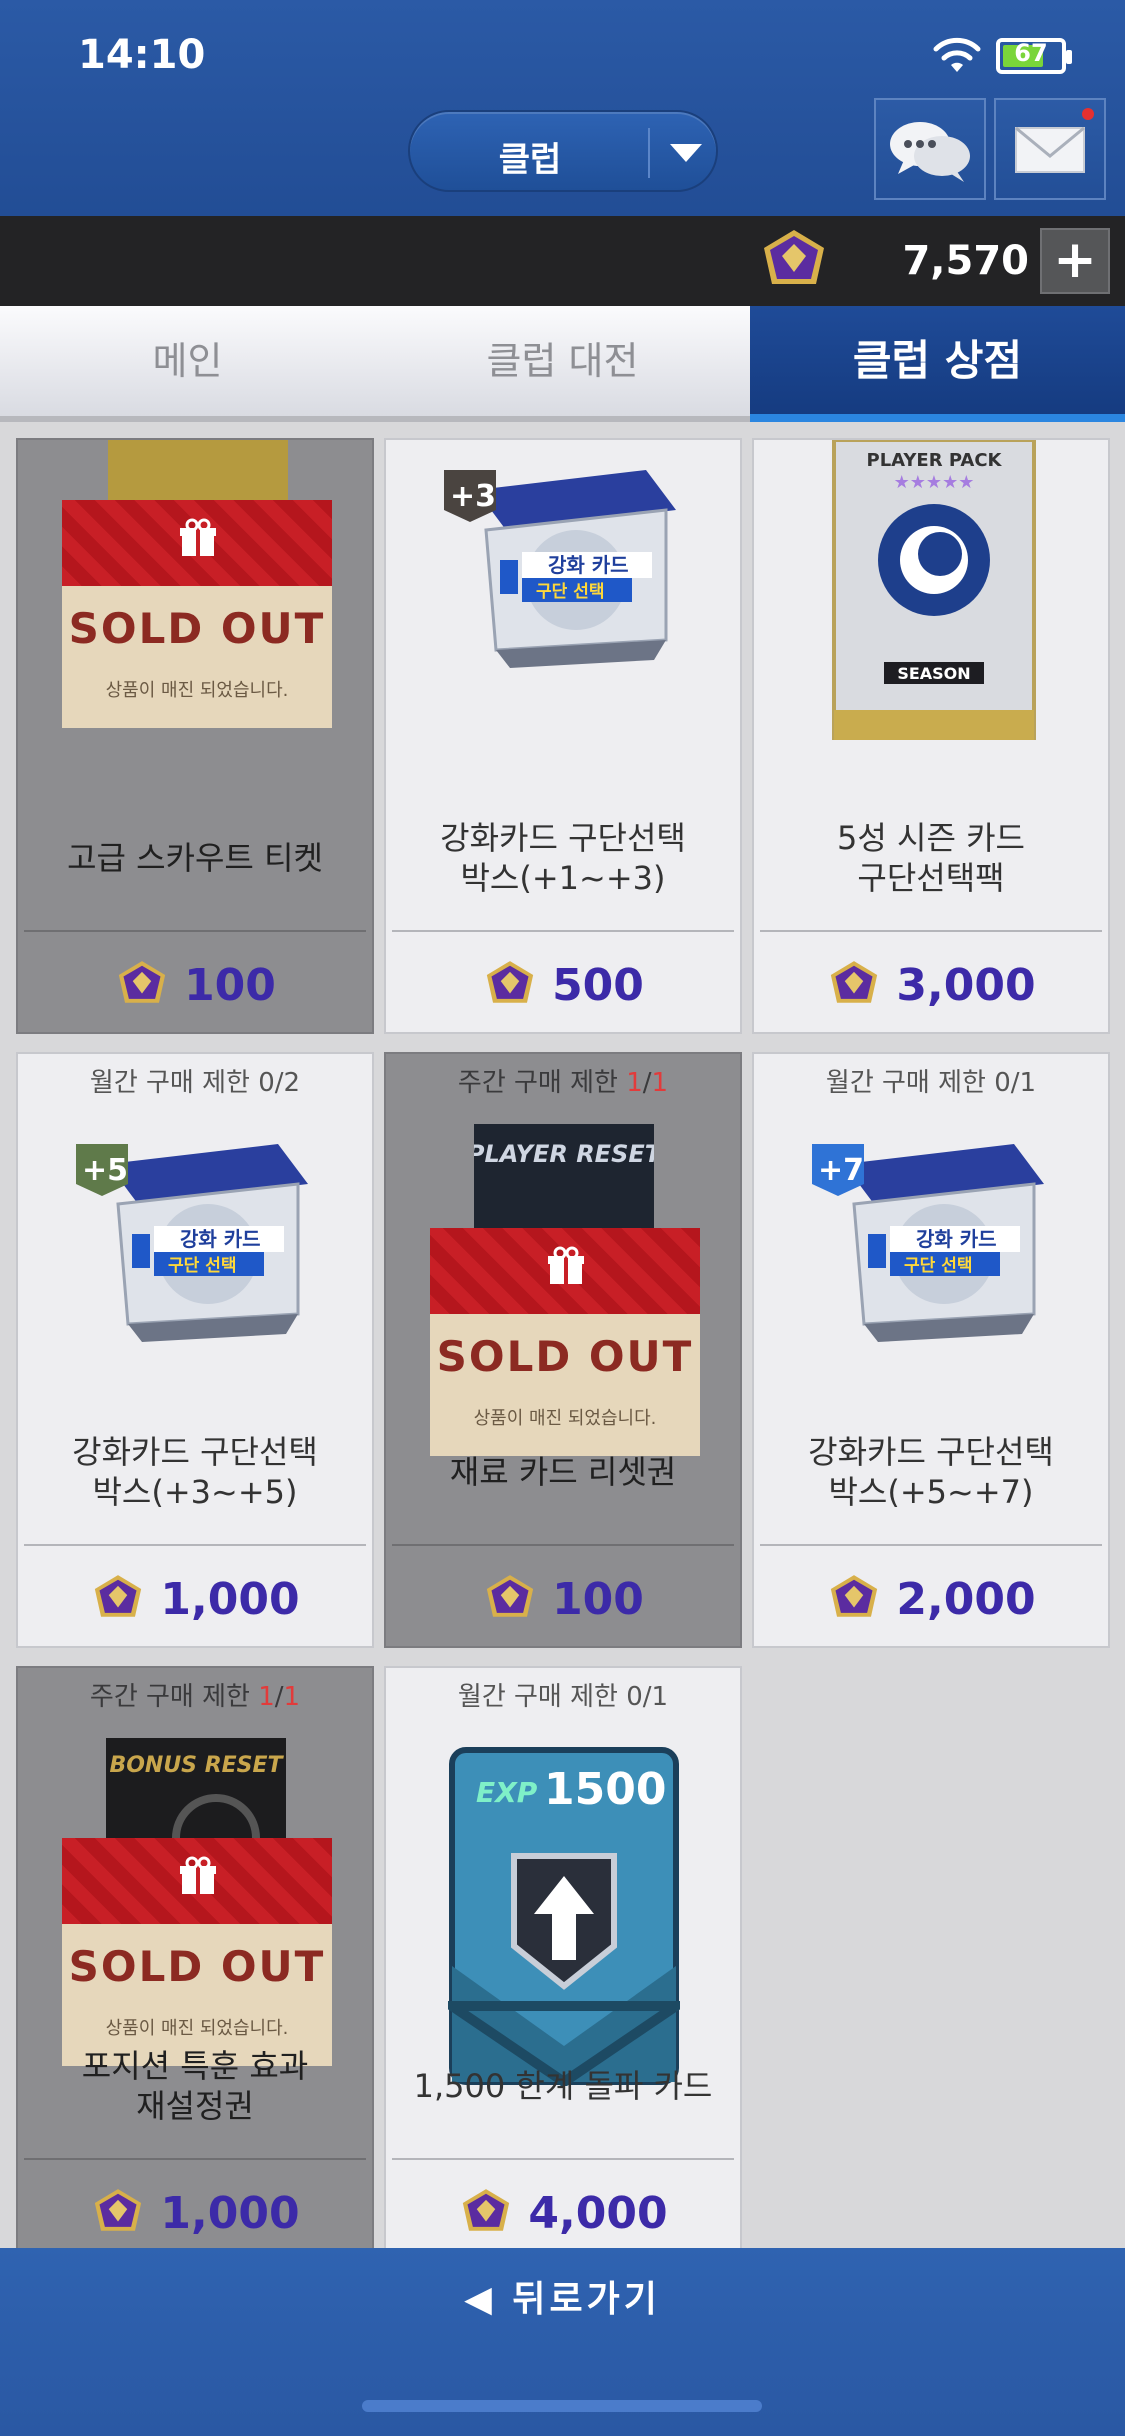 Image resolution: width=1125 pixels, height=2436 pixels. What do you see at coordinates (195, 736) in the screenshot?
I see `shop-item-card: SOLD OUT 상품이 매진 되었습니다. 고급 스카우트 티켓 100` at bounding box center [195, 736].